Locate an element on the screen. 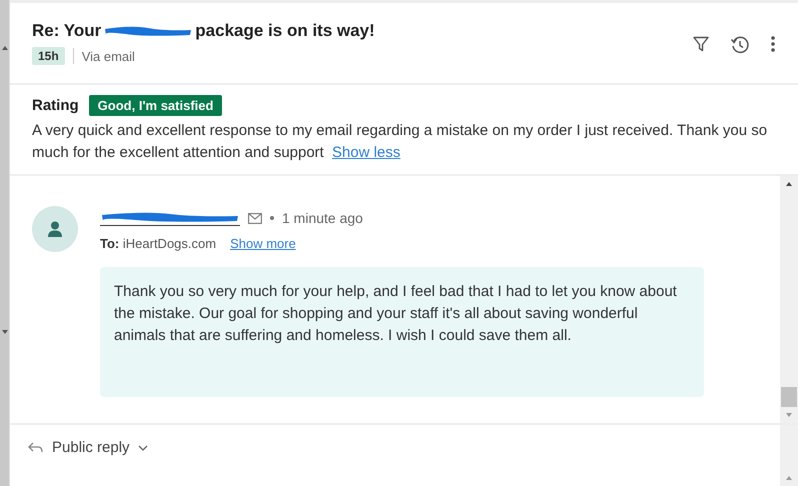 The width and height of the screenshot is (798, 486). person-icon is located at coordinates (55, 229).